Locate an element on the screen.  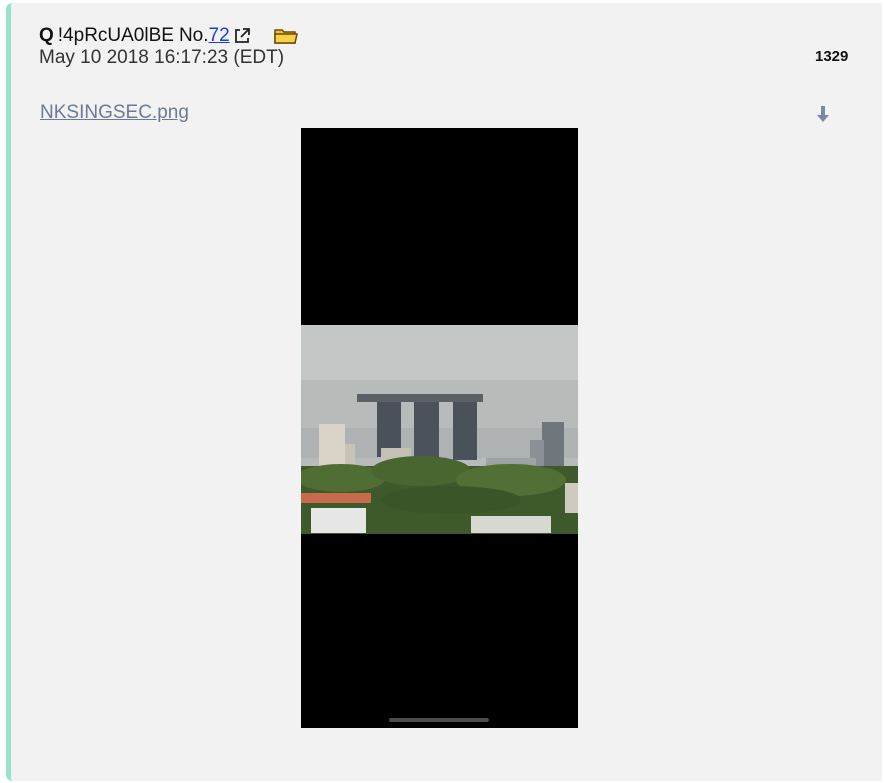
post-number-label: No. is located at coordinates (193, 35).